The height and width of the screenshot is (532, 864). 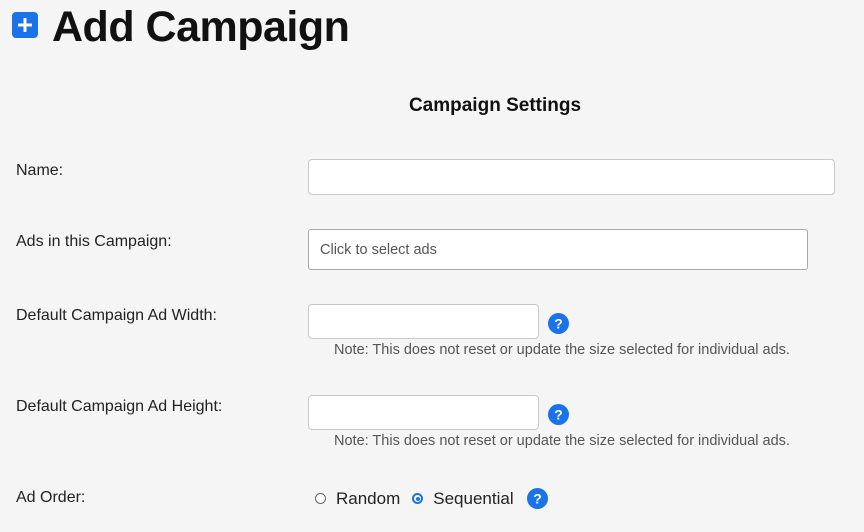 What do you see at coordinates (423, 321) in the screenshot?
I see `width-input` at bounding box center [423, 321].